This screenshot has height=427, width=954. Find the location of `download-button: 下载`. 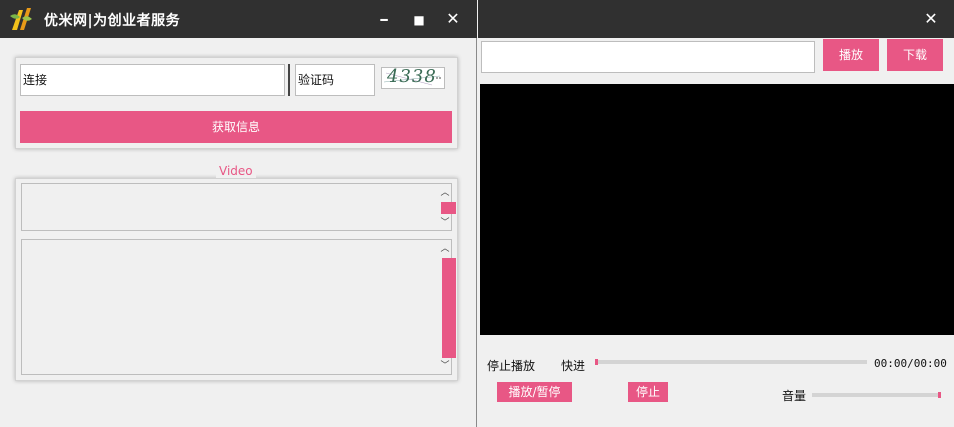

download-button: 下载 is located at coordinates (915, 55).